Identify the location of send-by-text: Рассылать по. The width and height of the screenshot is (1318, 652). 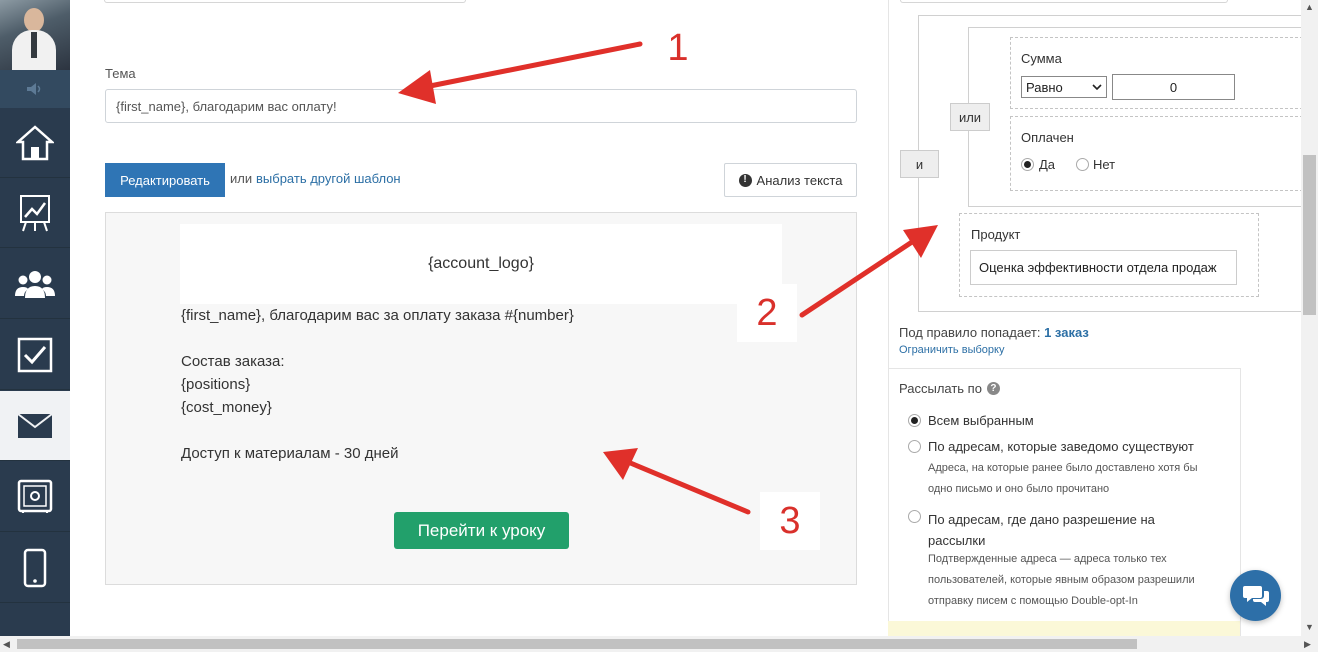
(940, 388).